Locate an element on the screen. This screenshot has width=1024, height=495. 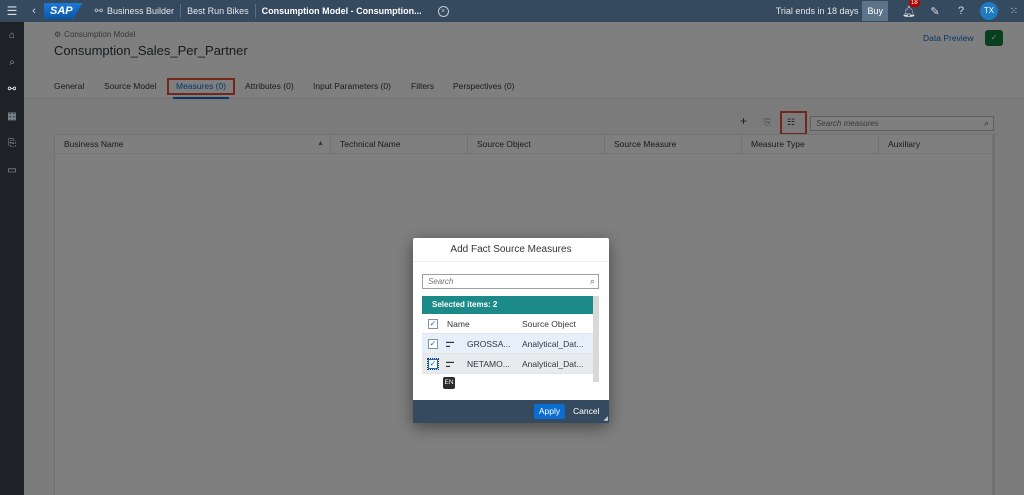
breadcrumb-business-builder: ⚯ Business Builder is located at coordinates (135, 11).